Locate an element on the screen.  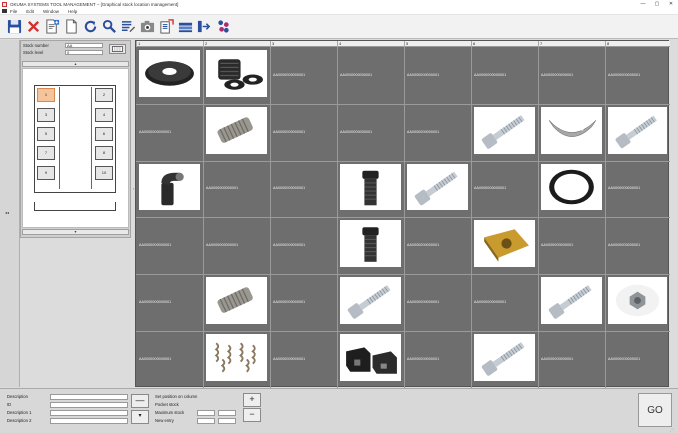
camera-button is located at coordinates (147, 27).